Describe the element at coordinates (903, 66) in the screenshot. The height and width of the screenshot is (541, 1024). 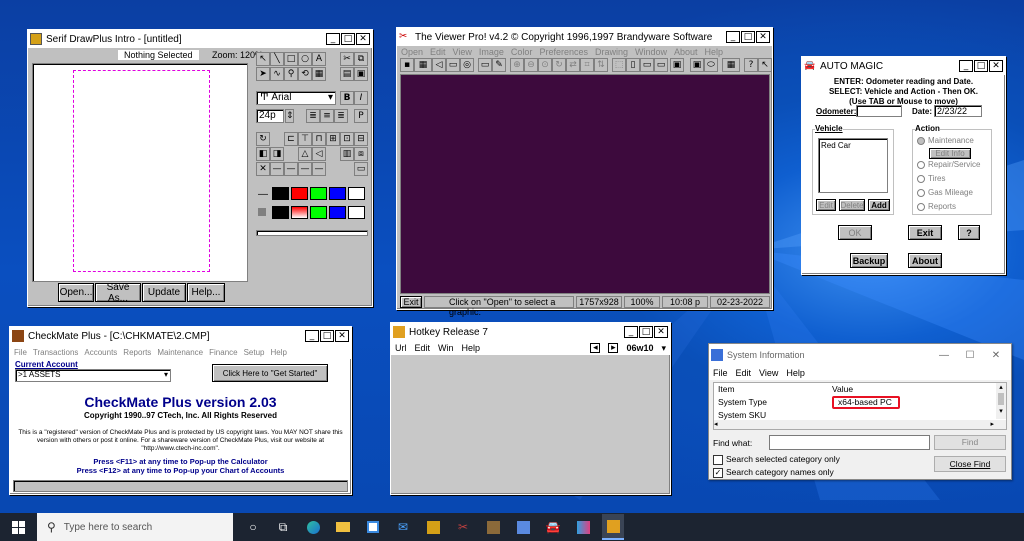
I see `automagic-titlebar: 🚘 AUTO MAGIC _ □ ✕` at that location.